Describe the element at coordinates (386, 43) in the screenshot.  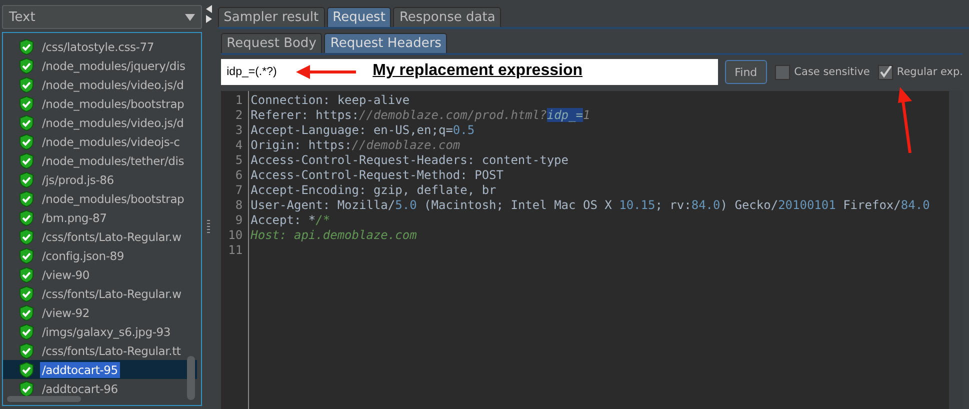
I see `tab: Request Headers` at that location.